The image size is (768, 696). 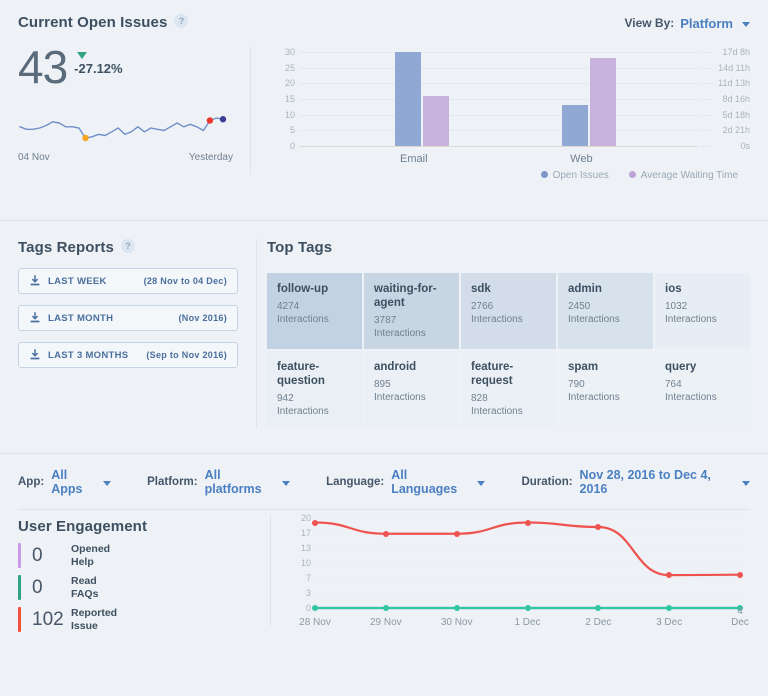 What do you see at coordinates (706, 23) in the screenshot?
I see `view-by-value: Platform` at bounding box center [706, 23].